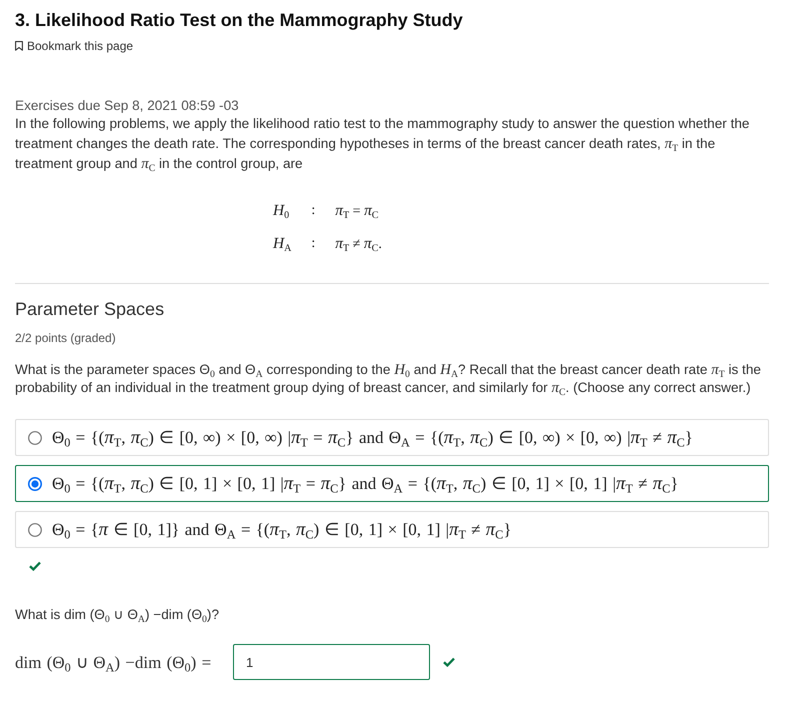  What do you see at coordinates (358, 245) in the screenshot?
I see `hypothesis-formula: π$_{T}$ ≠ π$_{C}$.` at bounding box center [358, 245].